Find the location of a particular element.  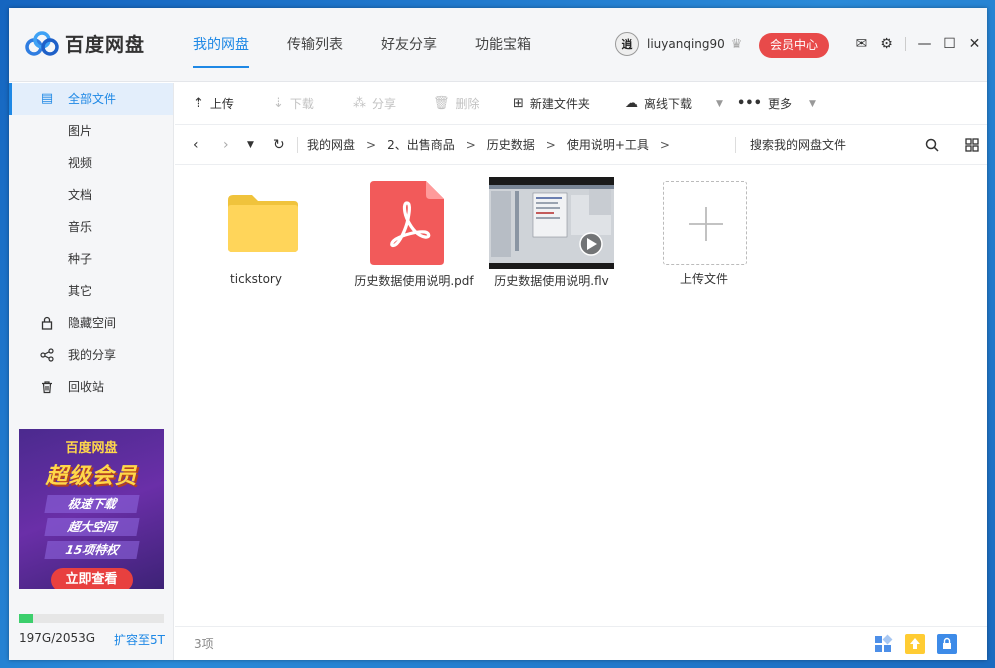

download-icon: ⇣ is located at coordinates (278, 103).